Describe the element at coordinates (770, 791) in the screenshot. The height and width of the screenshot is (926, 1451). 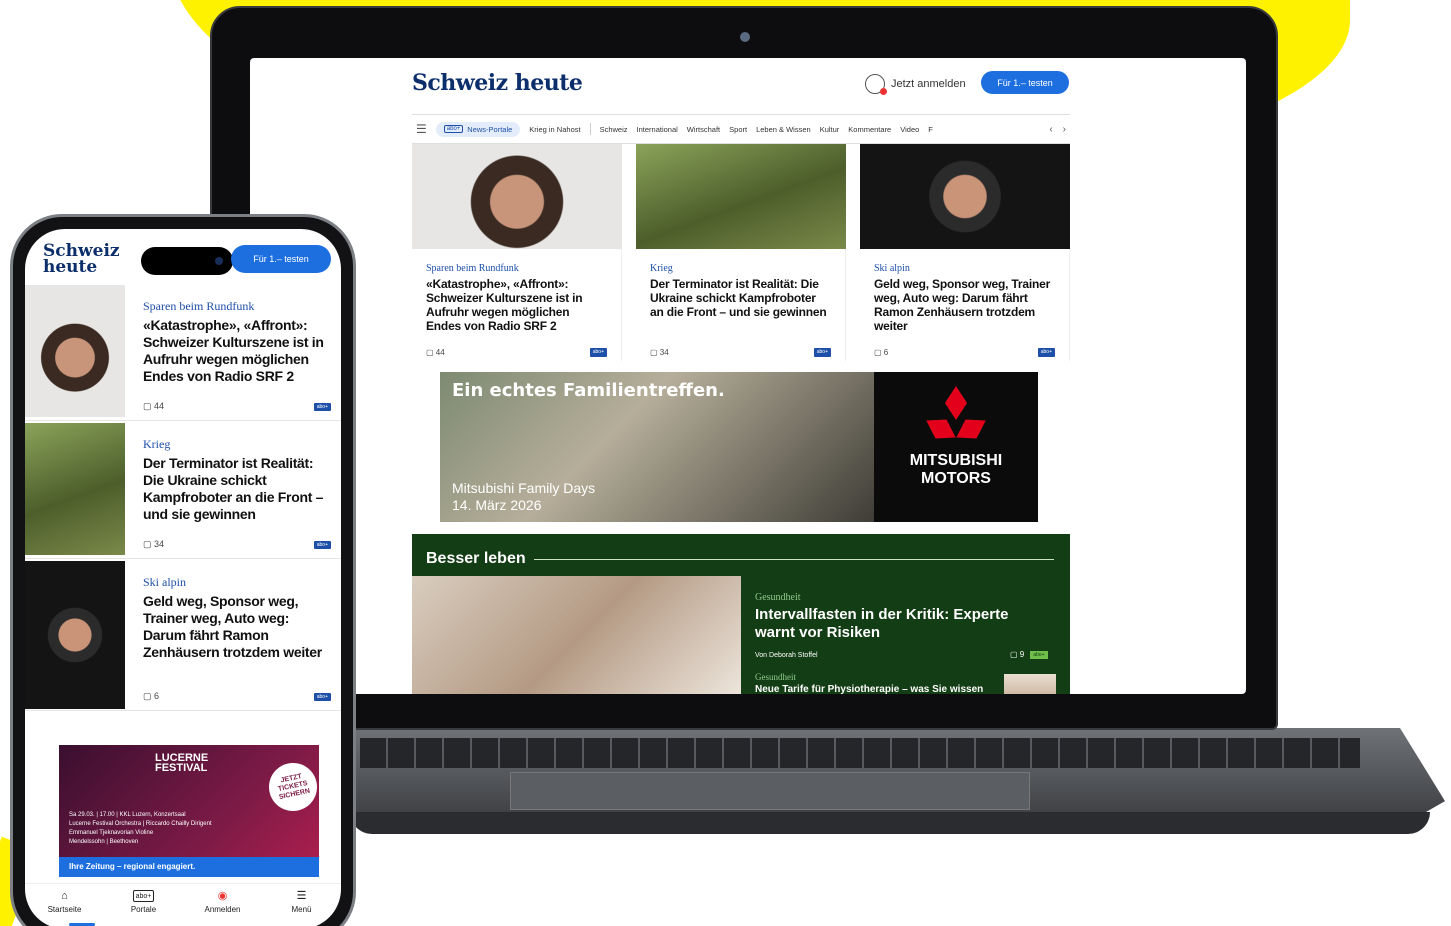
I see `laptop-trackpad` at that location.